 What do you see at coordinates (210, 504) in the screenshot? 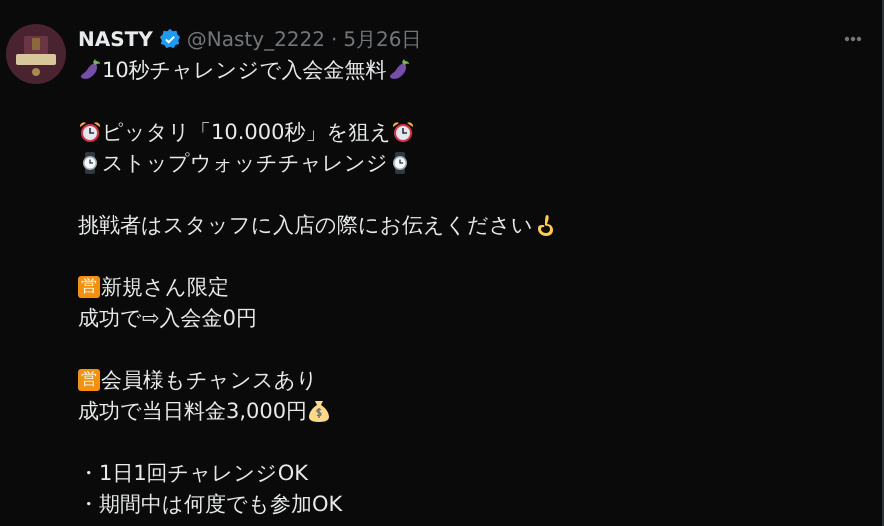
I see `tweet-text: ・期間中は何度でも参加OK` at bounding box center [210, 504].